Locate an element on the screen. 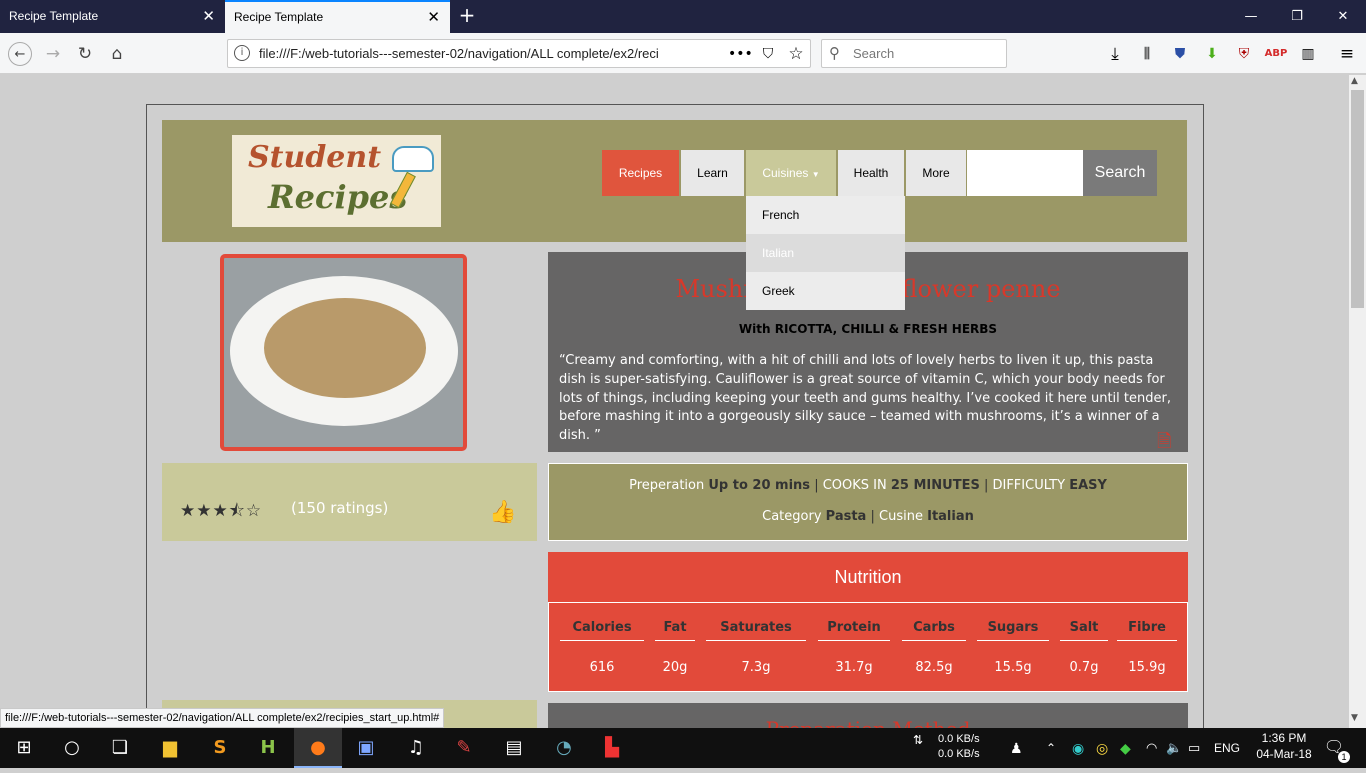 This screenshot has width=1366, height=773. search-input is located at coordinates (914, 53).